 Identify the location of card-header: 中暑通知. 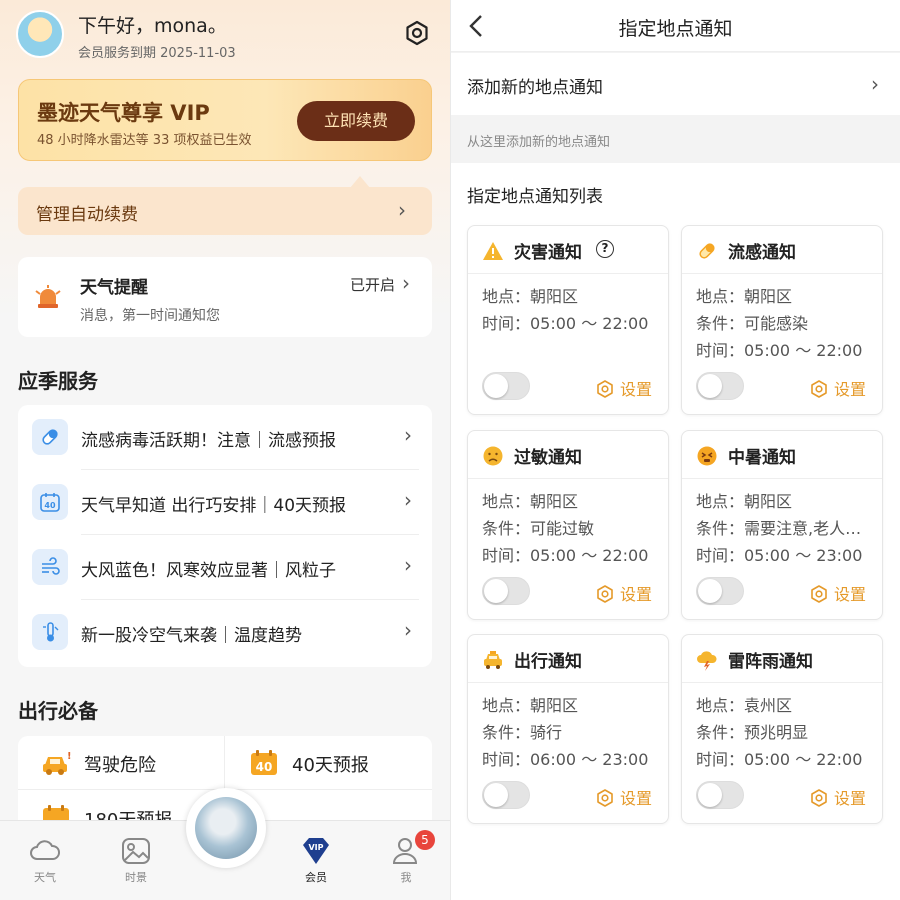
(782, 455).